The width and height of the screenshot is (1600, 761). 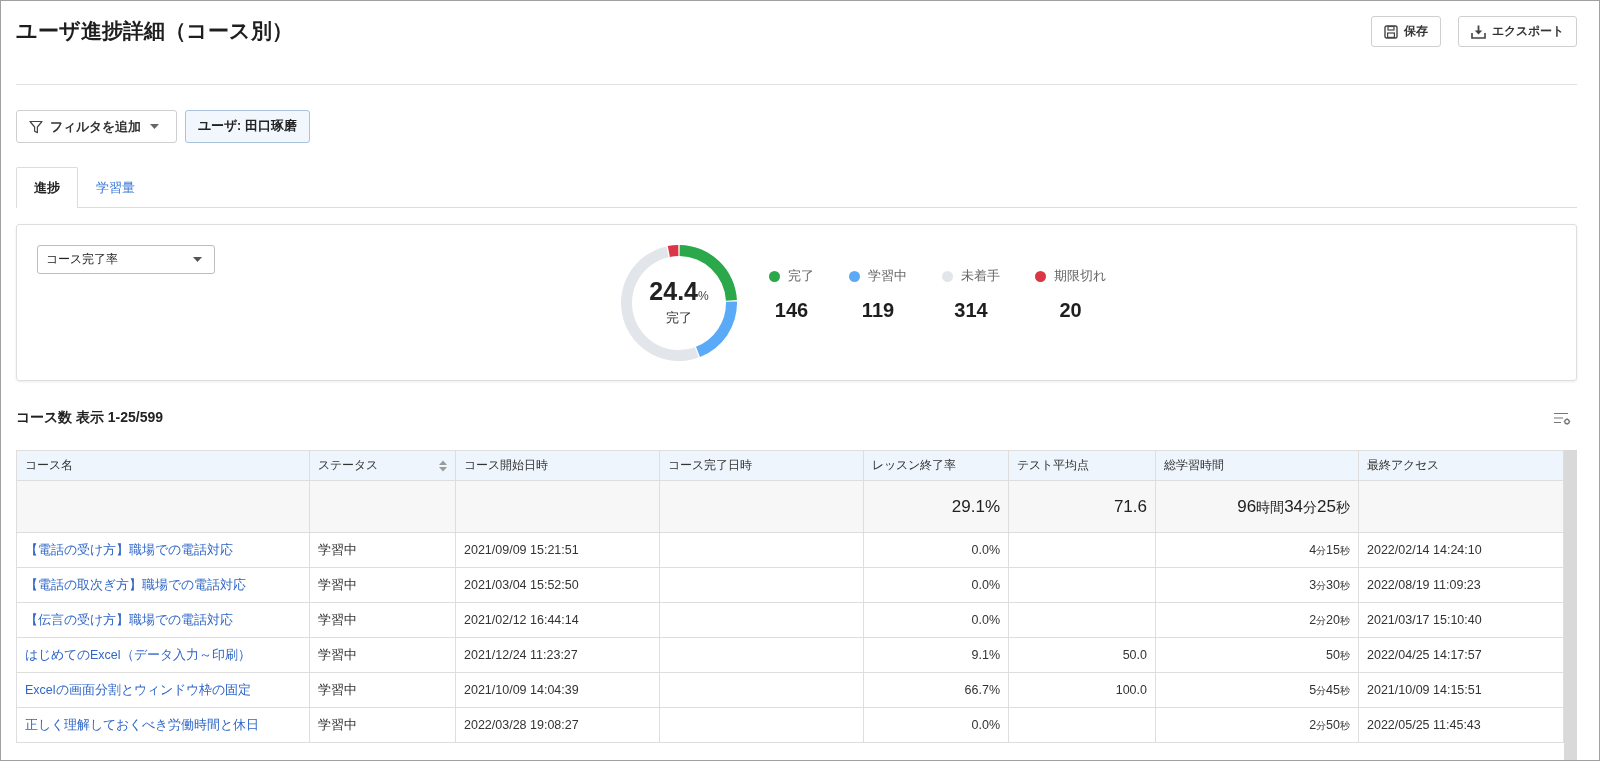 What do you see at coordinates (96, 126) in the screenshot?
I see `add-filter-button: フィルタを追加` at bounding box center [96, 126].